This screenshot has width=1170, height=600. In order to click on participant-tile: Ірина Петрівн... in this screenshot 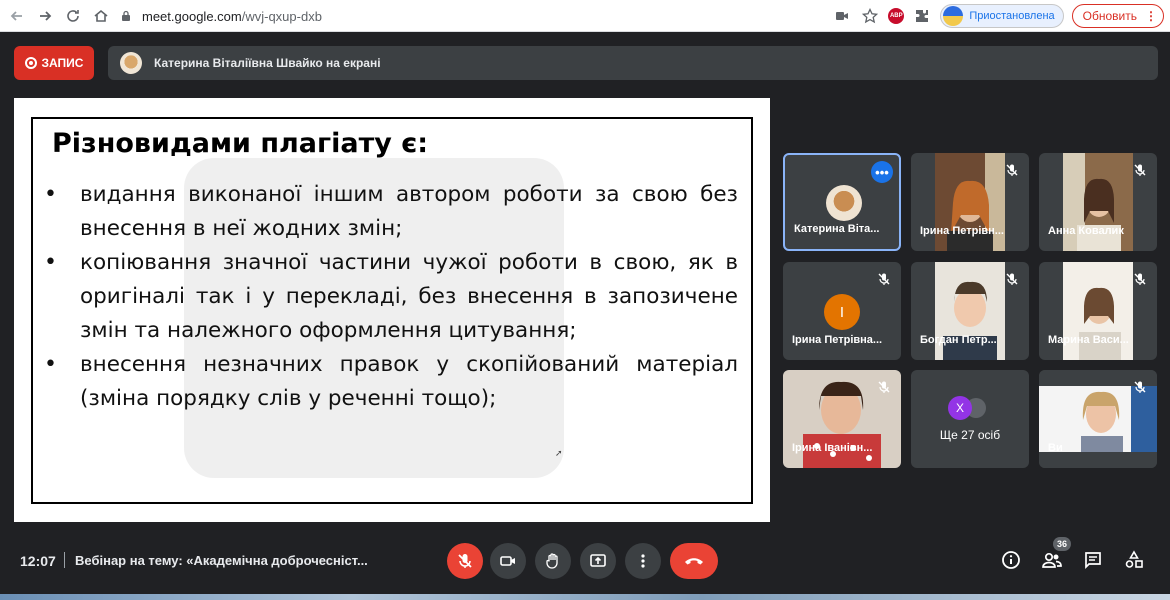, I will do `click(970, 202)`.